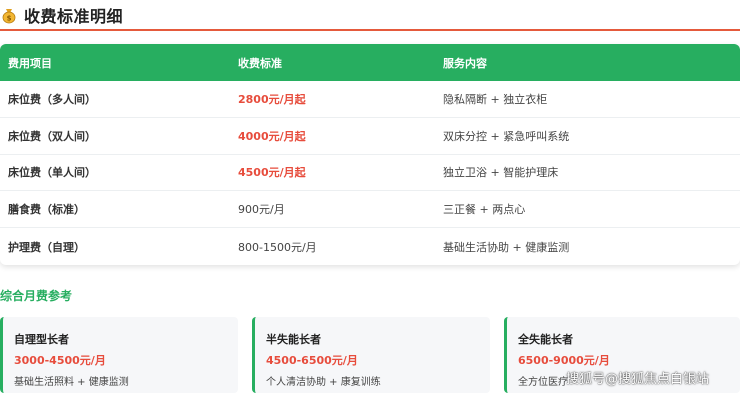 Image resolution: width=740 pixels, height=393 pixels. I want to click on section-title: 收费标准明细, so click(74, 16).